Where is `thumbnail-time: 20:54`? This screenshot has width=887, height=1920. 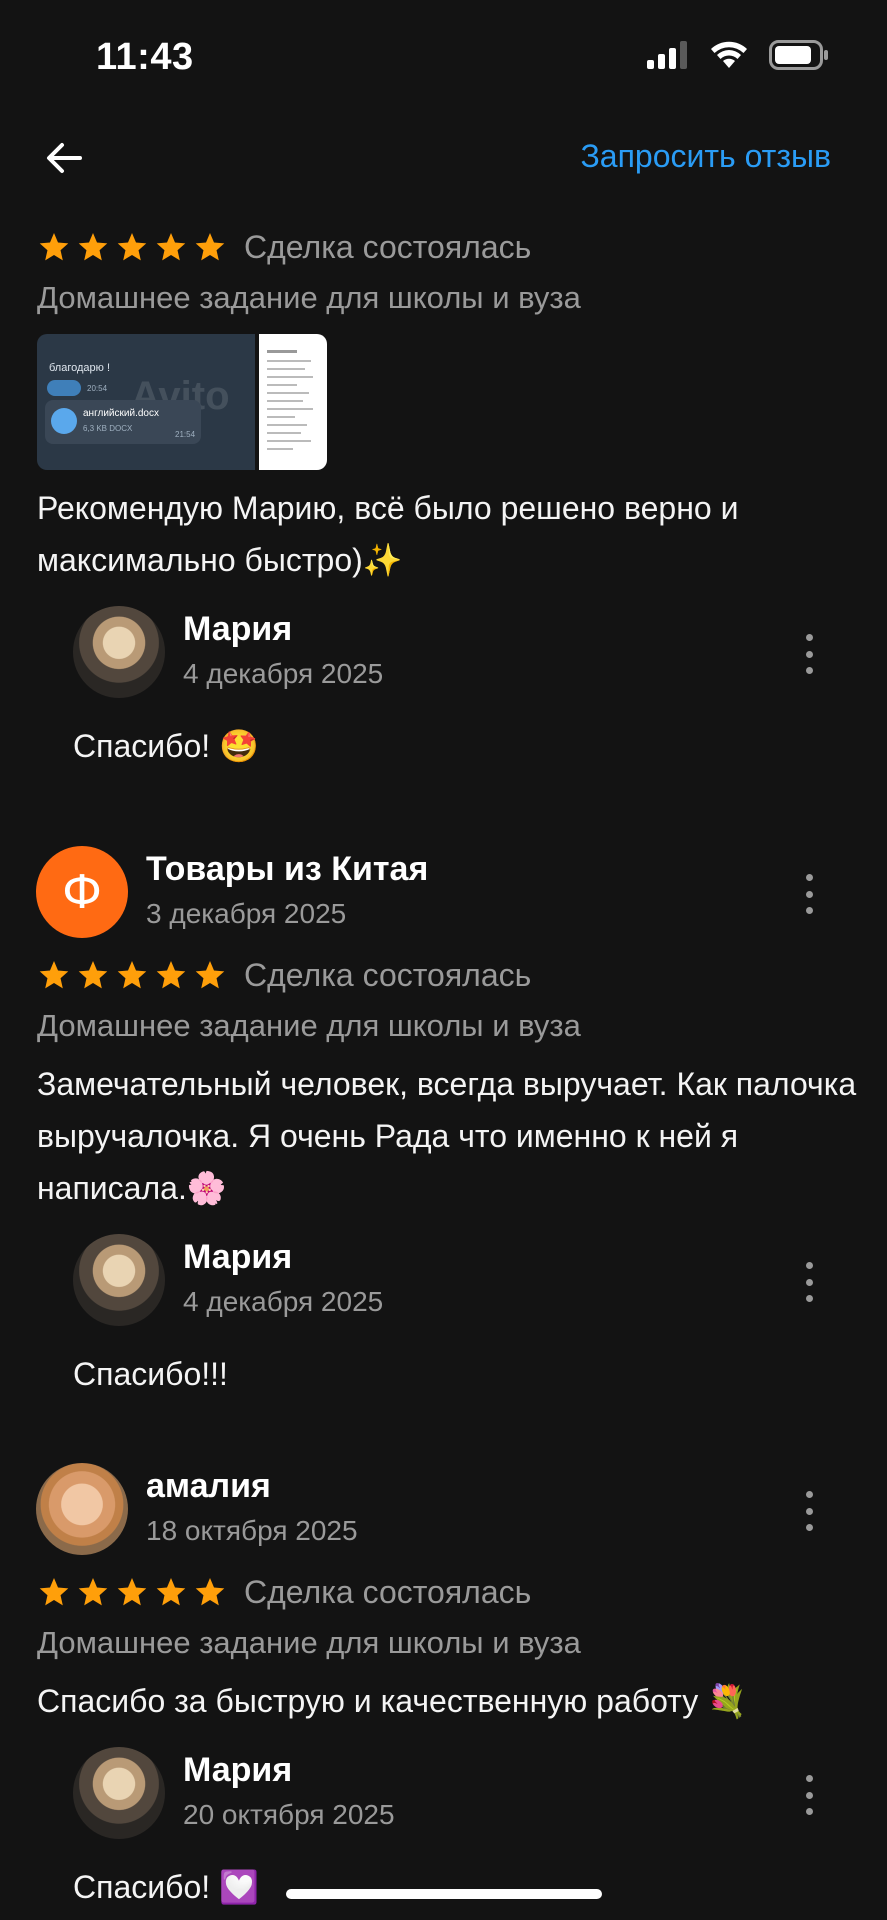
thumbnail-time: 20:54 is located at coordinates (97, 388).